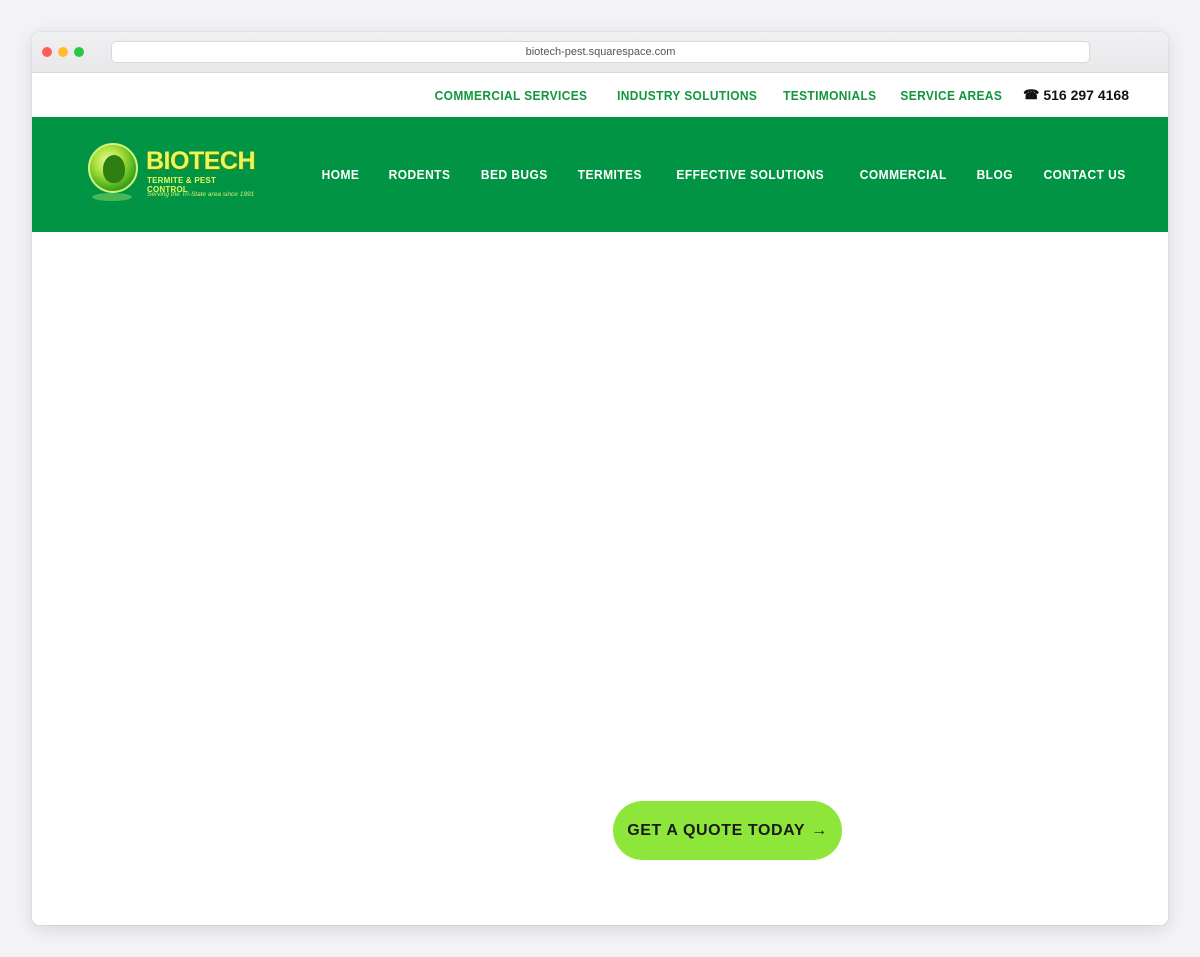 The width and height of the screenshot is (1200, 957). I want to click on get-quote-button: GET A QUOTE TODAY →, so click(727, 830).